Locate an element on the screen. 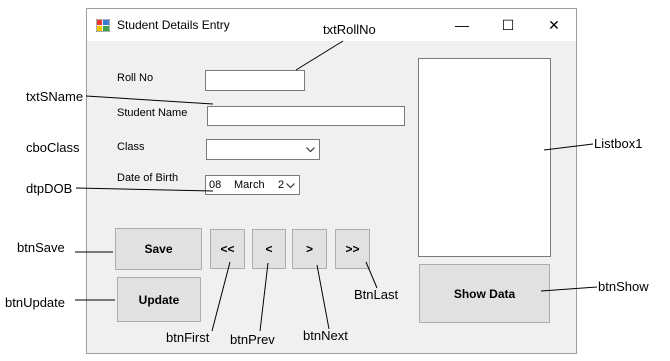 The width and height of the screenshot is (670, 361). annotation-listbox1: Listbox1 is located at coordinates (618, 143).